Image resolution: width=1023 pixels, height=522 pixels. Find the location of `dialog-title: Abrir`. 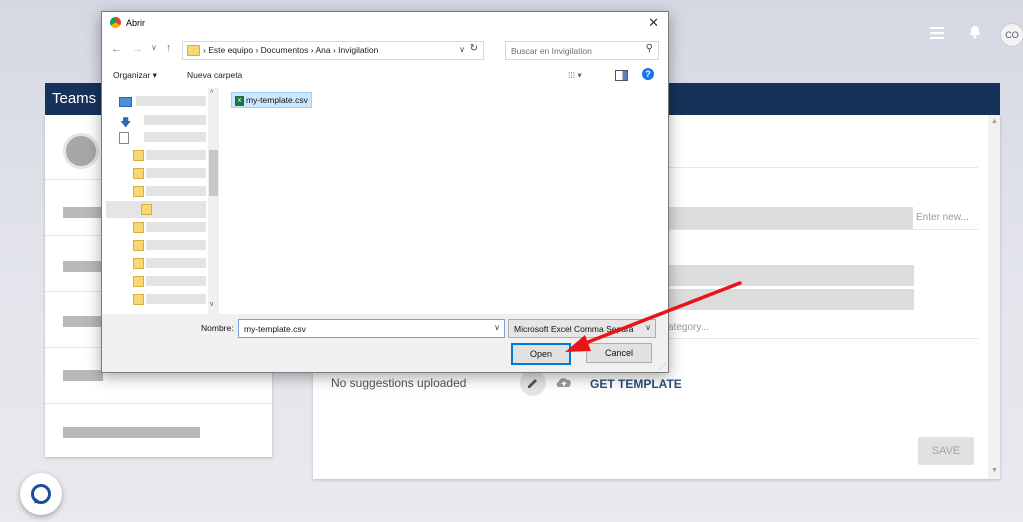

dialog-title: Abrir is located at coordinates (136, 23).